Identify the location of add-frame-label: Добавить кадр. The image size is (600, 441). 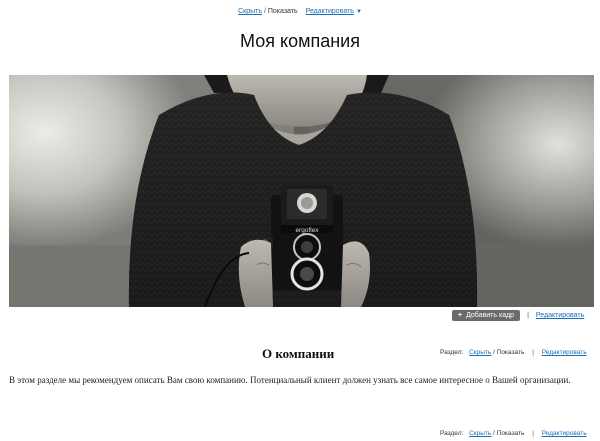
(490, 315).